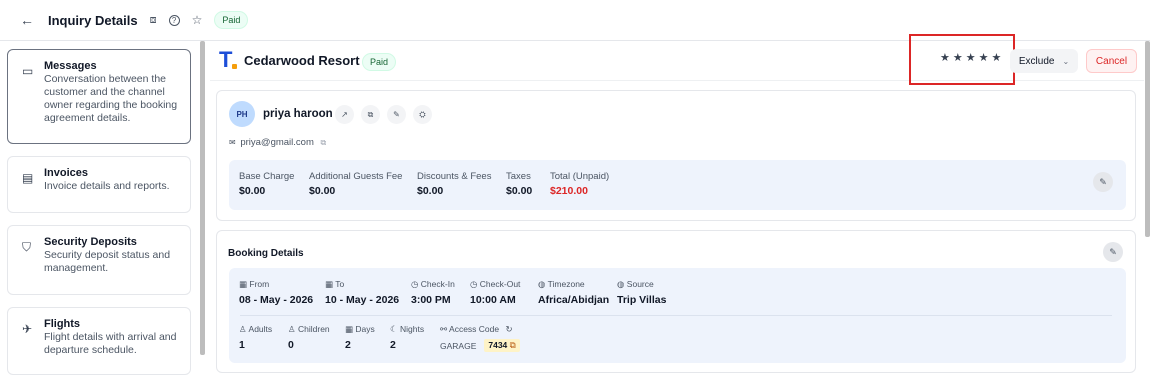  What do you see at coordinates (277, 142) in the screenshot?
I see `guest-email-row: ✉ priya@gmail.com ⧉` at bounding box center [277, 142].